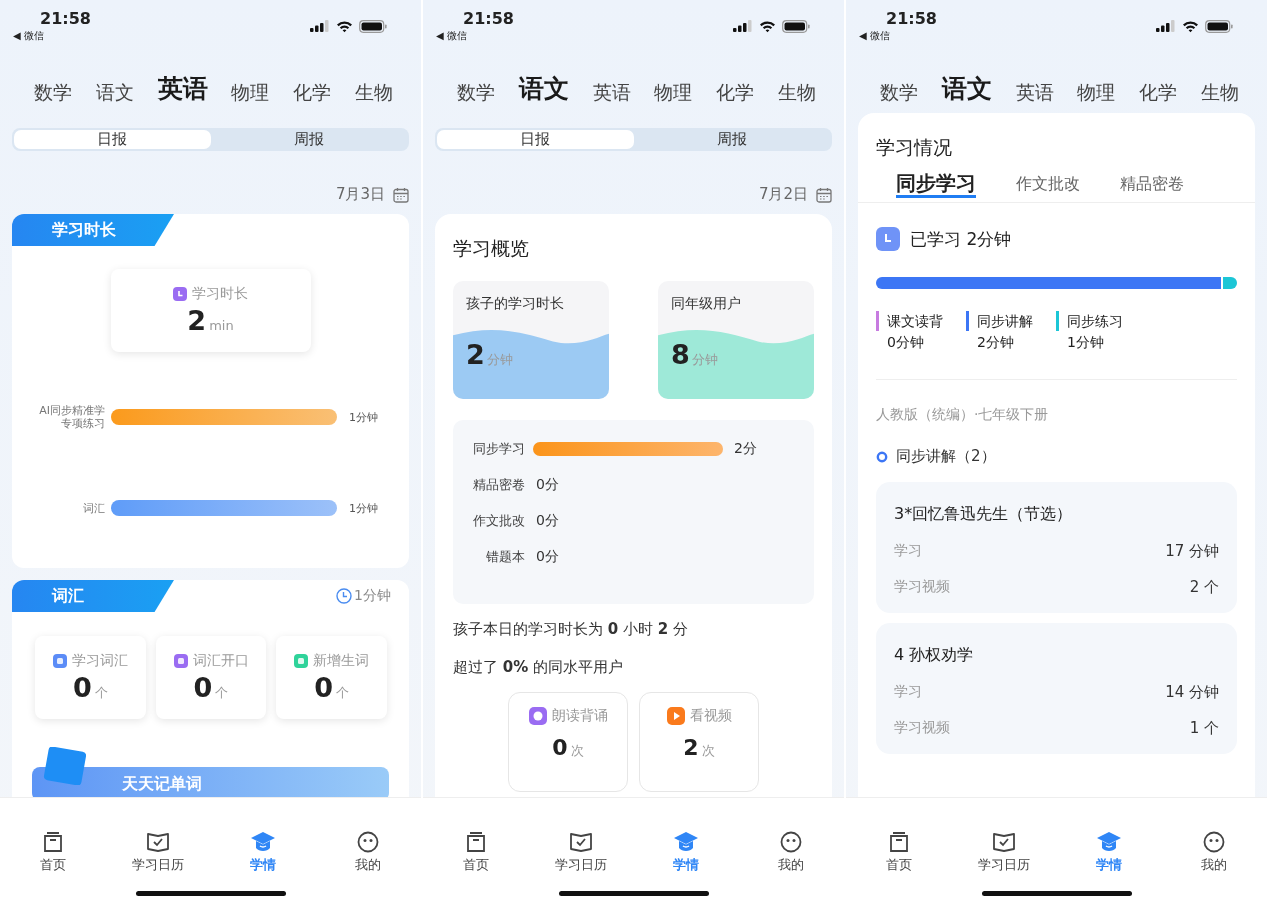  What do you see at coordinates (360, 194) in the screenshot?
I see `date-label: 7月3日` at bounding box center [360, 194].